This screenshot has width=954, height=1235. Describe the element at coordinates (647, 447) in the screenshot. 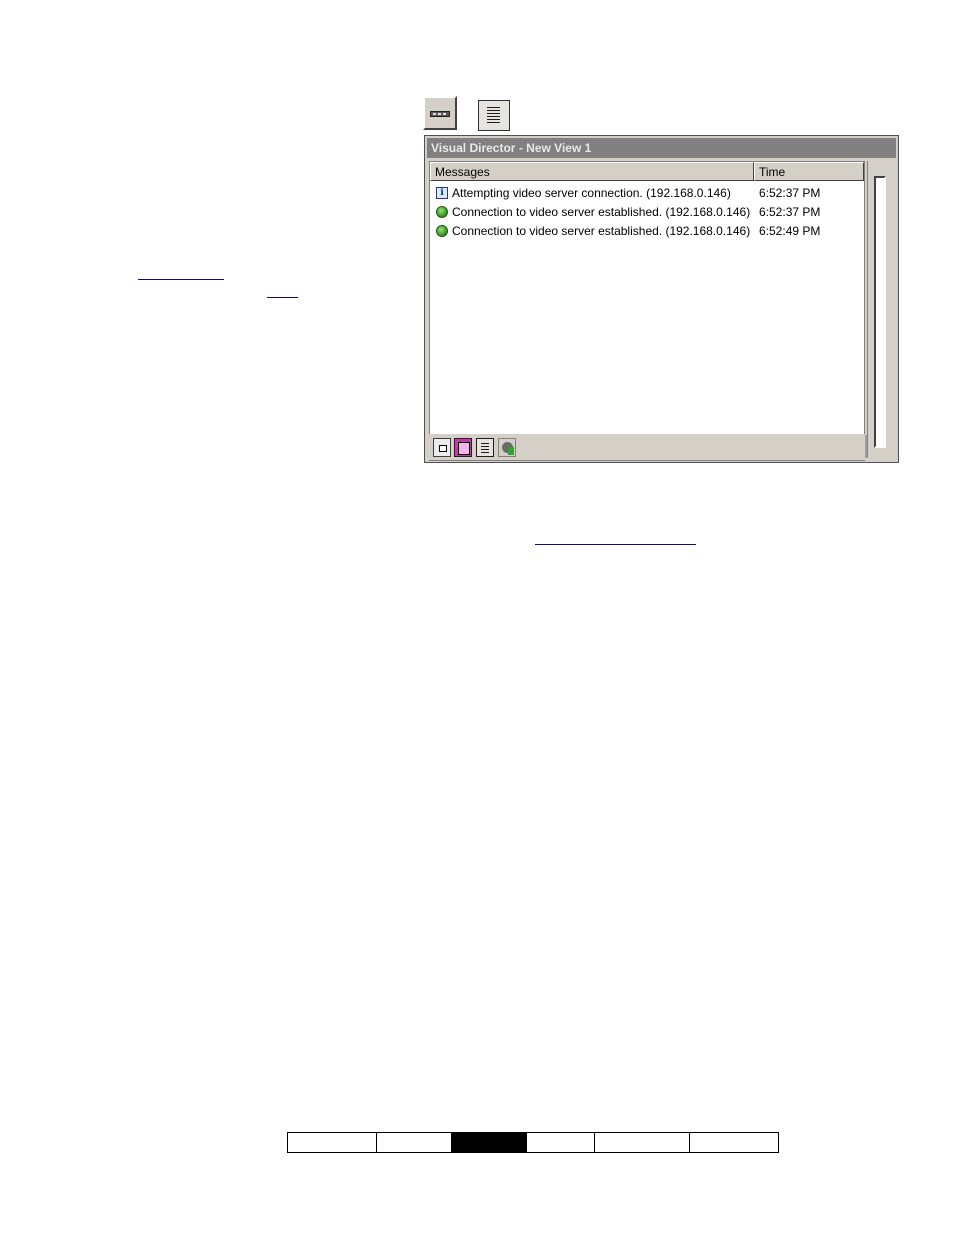

I see `panel-toolbar` at that location.